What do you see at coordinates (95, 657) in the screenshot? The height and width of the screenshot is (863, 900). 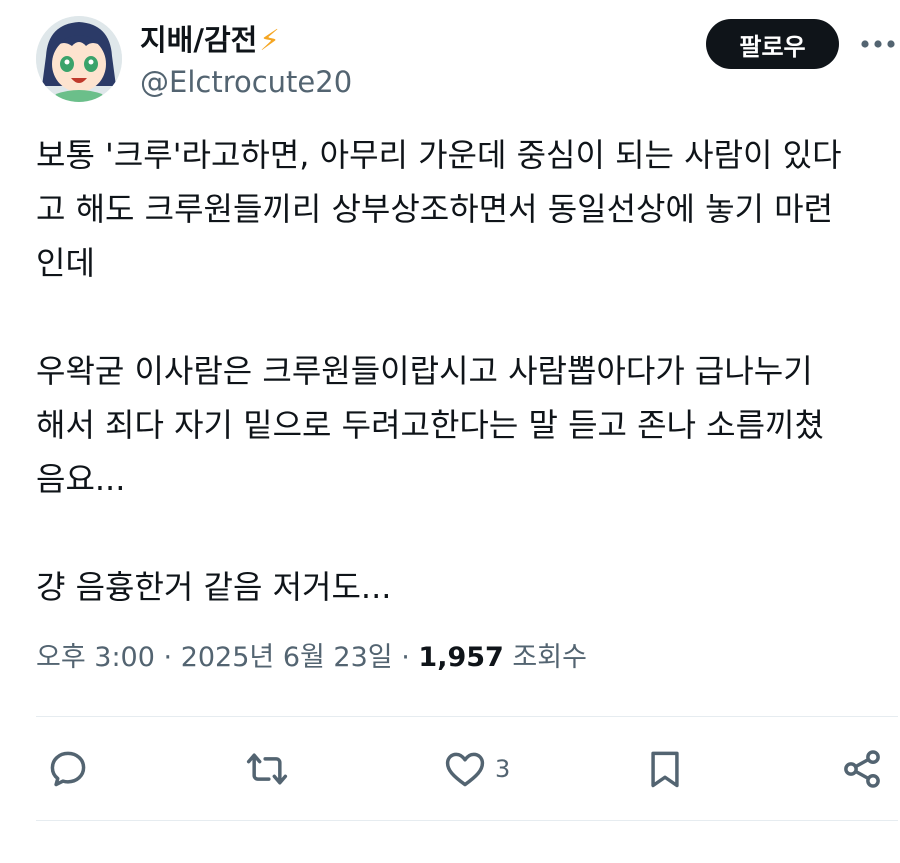 I see `tweet-time: 오후 3:00` at bounding box center [95, 657].